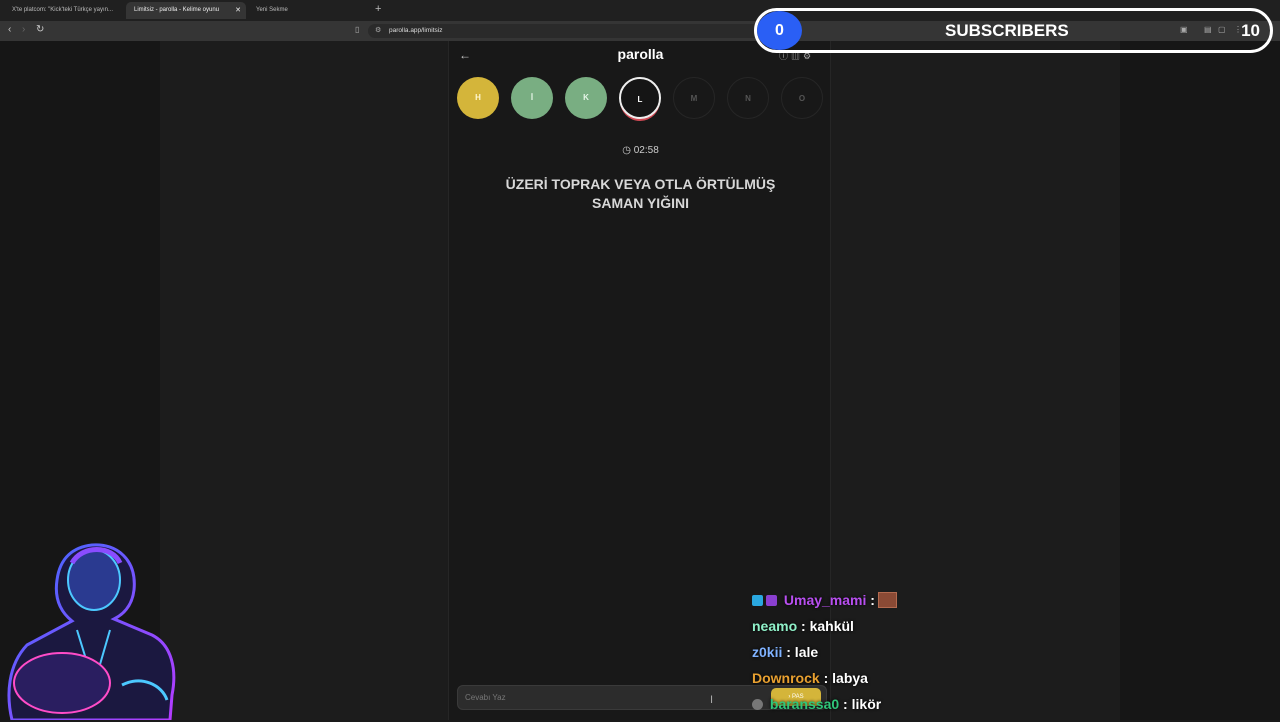 Image resolution: width=1280 pixels, height=722 pixels. Describe the element at coordinates (779, 30) in the screenshot. I see `subscriber-count: 0` at that location.